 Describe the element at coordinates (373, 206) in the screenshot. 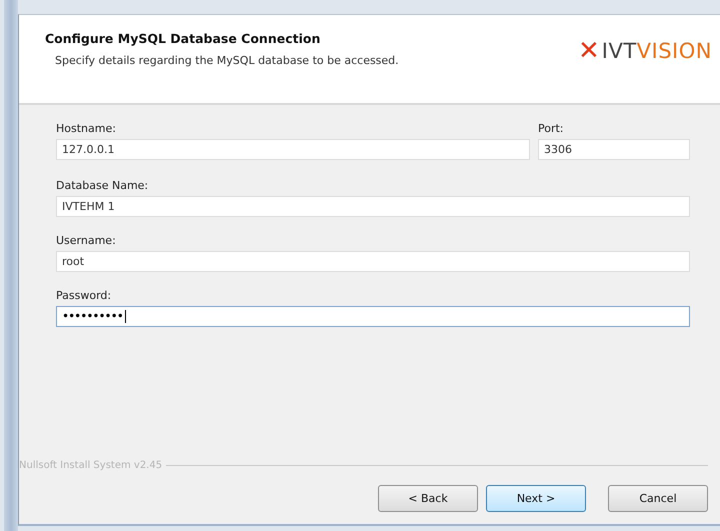

I see `input-field: IVTEHM 1` at that location.